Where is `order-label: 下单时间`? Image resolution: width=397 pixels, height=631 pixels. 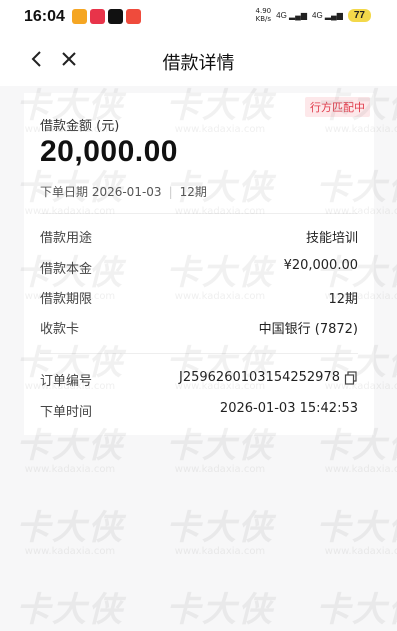 order-label: 下单时间 is located at coordinates (66, 412).